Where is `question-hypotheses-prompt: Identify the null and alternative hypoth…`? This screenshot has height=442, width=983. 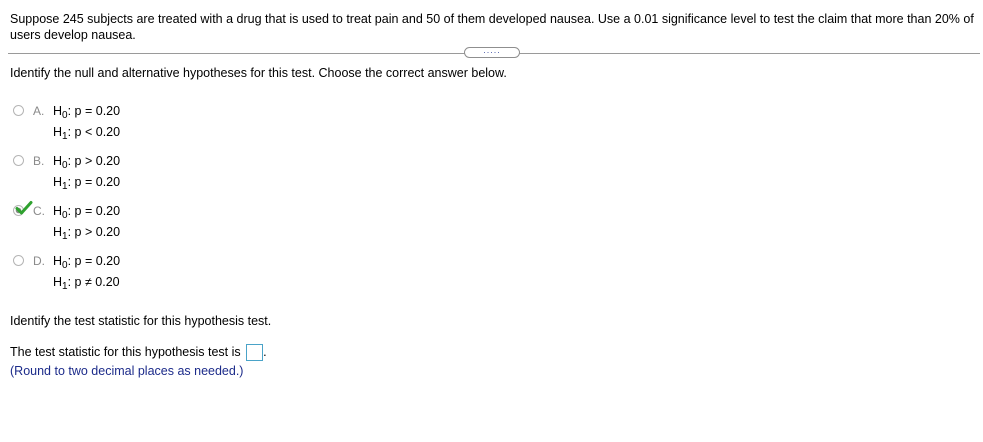
question-hypotheses-prompt: Identify the null and alternative hypoth… is located at coordinates (258, 73).